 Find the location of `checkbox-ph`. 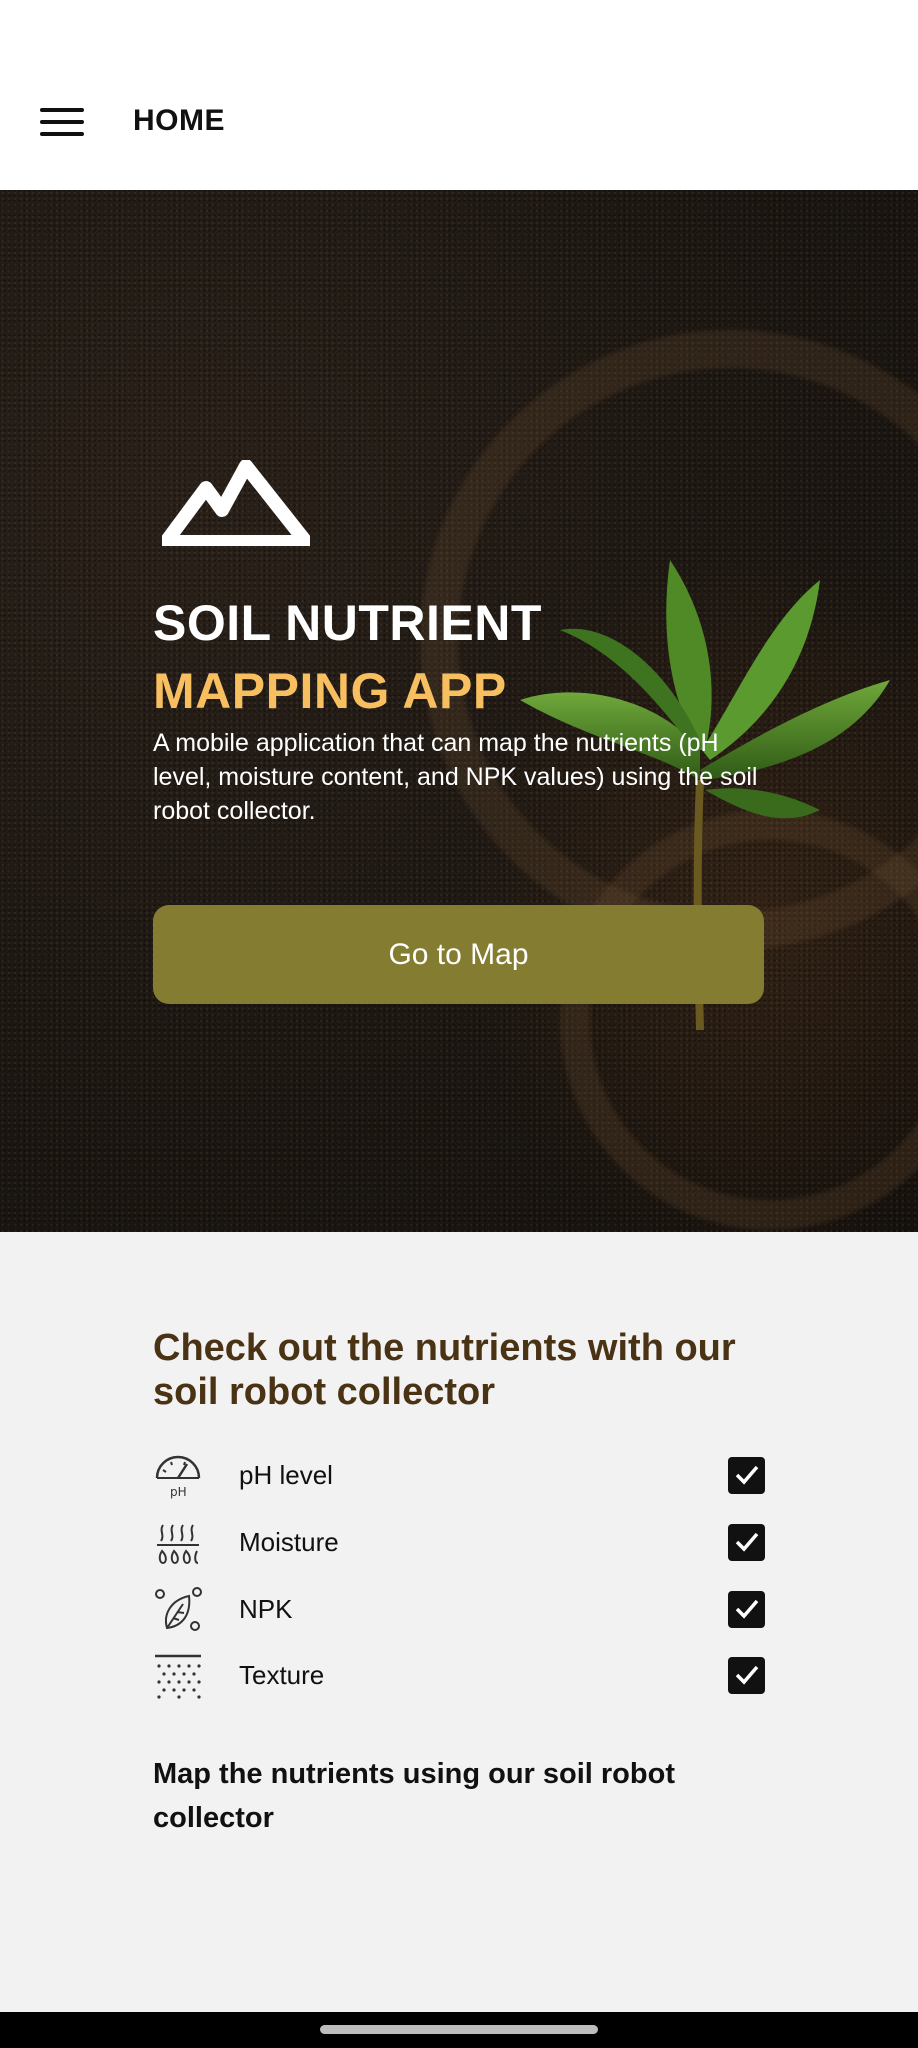

checkbox-ph is located at coordinates (746, 1475).